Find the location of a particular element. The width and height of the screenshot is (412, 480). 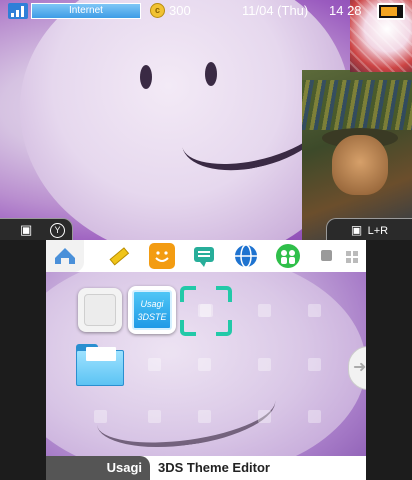

usagi-app-icon: Usagi 3DSTE is located at coordinates (152, 310).